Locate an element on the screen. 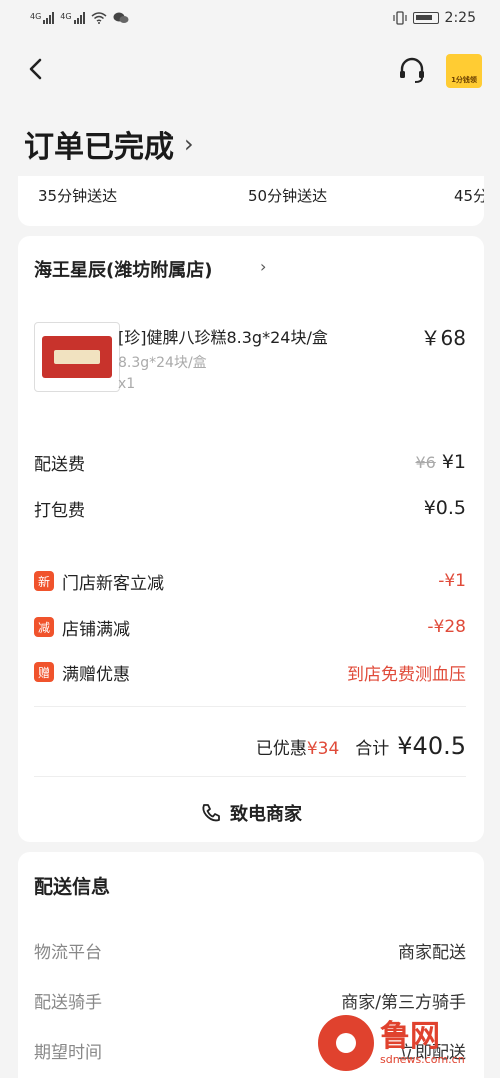 The image size is (500, 1078). packing-fee-row: 打包费 ¥0.5 is located at coordinates (250, 508).